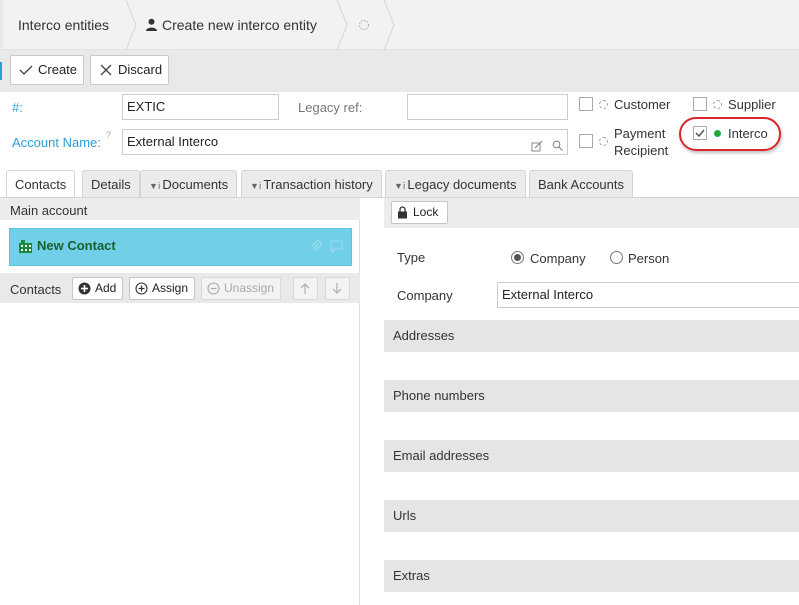 The width and height of the screenshot is (799, 605). I want to click on arrow-down-icon, so click(337, 288).